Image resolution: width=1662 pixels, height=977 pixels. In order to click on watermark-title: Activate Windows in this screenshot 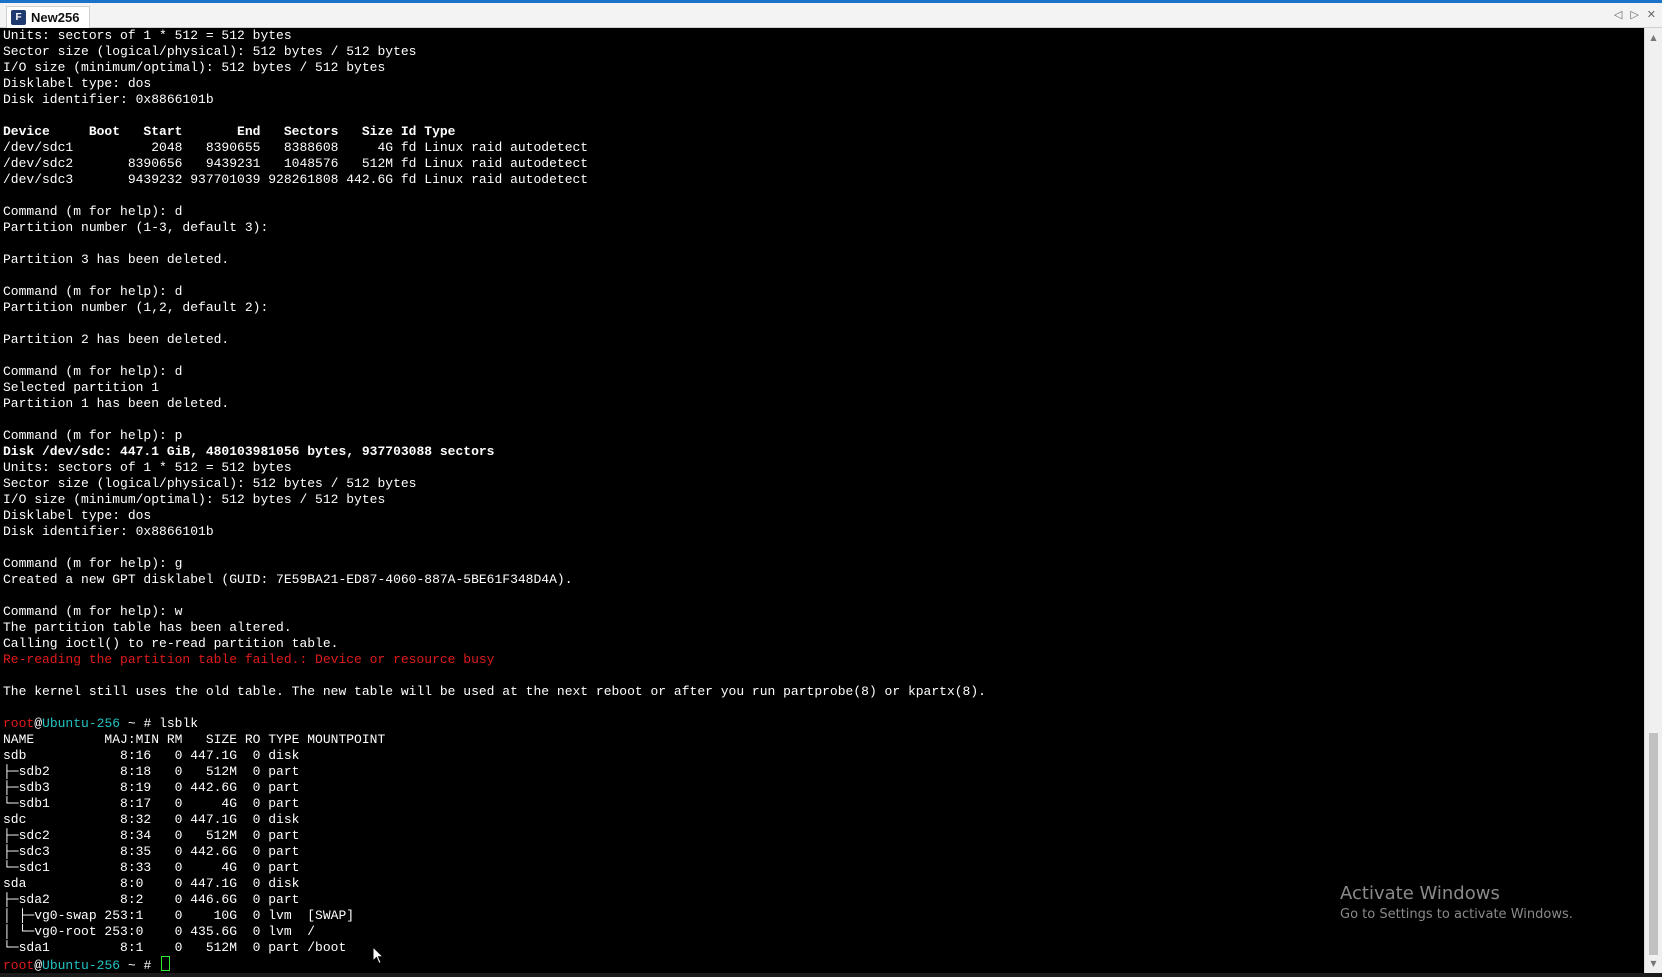, I will do `click(1420, 893)`.